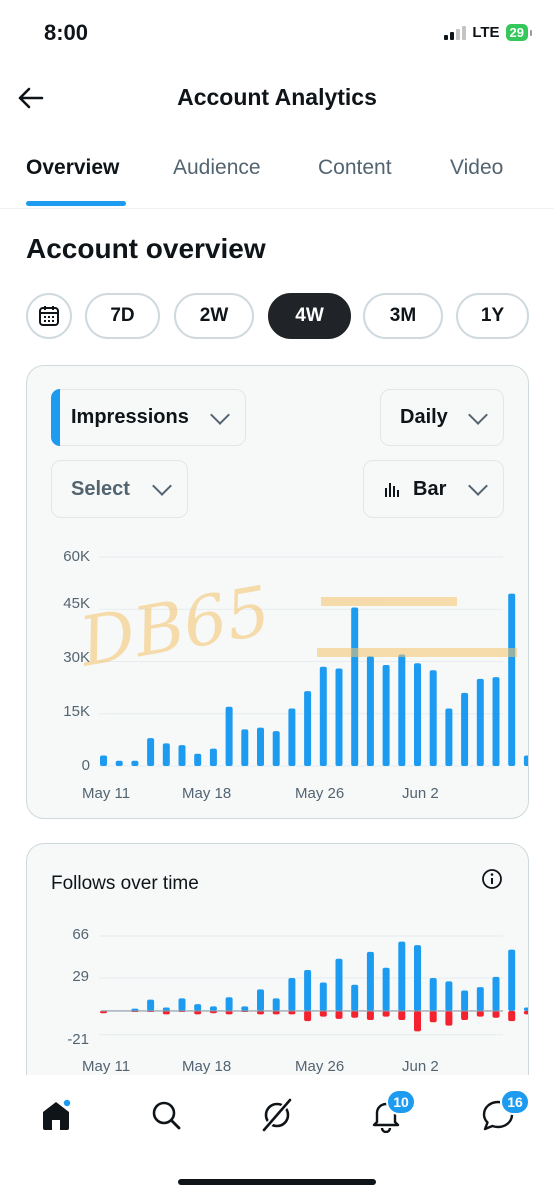 This screenshot has width=554, height=1199. Describe the element at coordinates (455, 32) in the screenshot. I see `signal-icon` at that location.